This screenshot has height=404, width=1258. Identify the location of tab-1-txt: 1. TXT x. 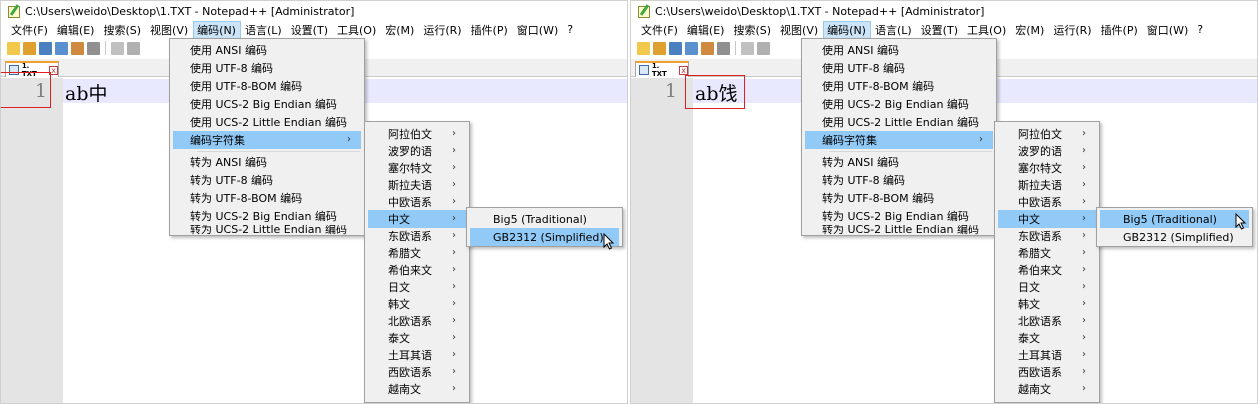
(662, 69).